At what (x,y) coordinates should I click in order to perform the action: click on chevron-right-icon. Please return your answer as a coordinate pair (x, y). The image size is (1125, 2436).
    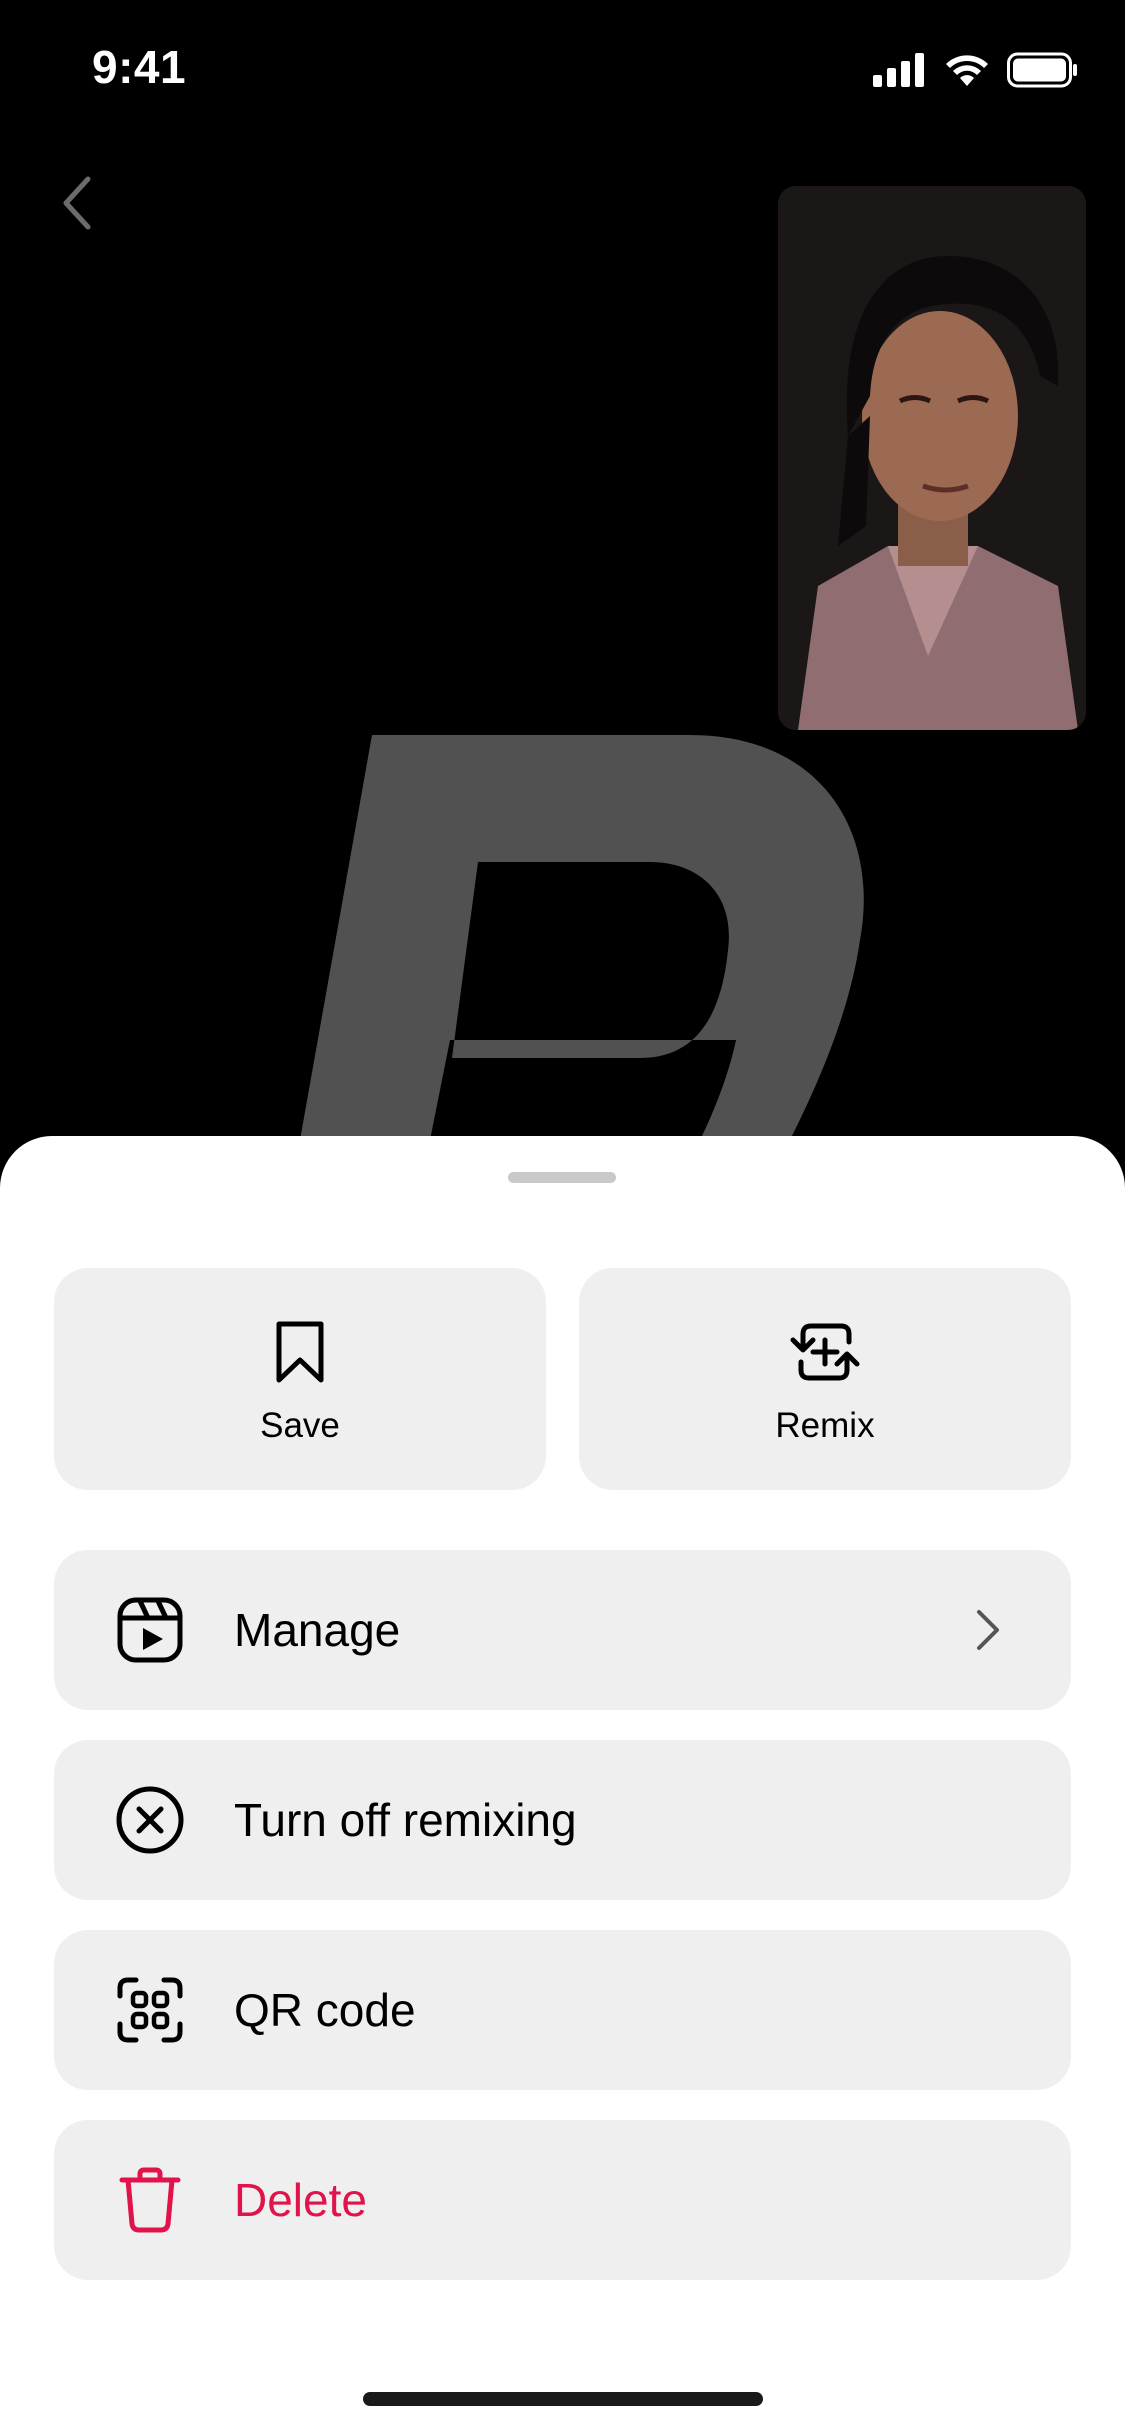
    Looking at the image, I should click on (988, 1630).